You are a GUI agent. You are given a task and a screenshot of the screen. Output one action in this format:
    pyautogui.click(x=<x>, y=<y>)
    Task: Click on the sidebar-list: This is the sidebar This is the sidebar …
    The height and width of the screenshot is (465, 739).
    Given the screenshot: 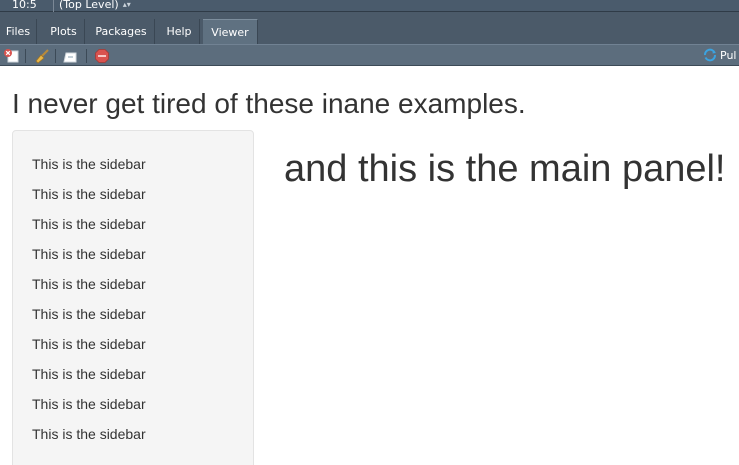 What is the action you would take?
    pyautogui.click(x=89, y=299)
    